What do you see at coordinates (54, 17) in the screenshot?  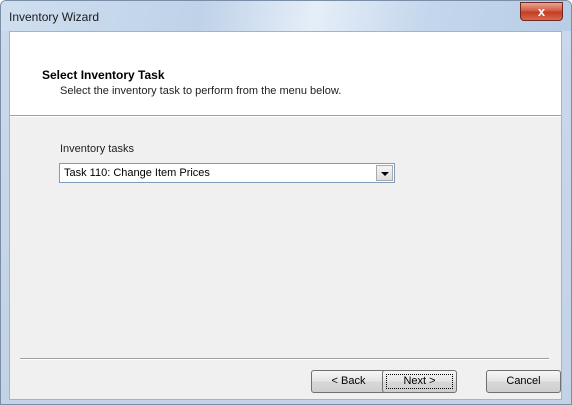 I see `window-title: Inventory Wizard` at bounding box center [54, 17].